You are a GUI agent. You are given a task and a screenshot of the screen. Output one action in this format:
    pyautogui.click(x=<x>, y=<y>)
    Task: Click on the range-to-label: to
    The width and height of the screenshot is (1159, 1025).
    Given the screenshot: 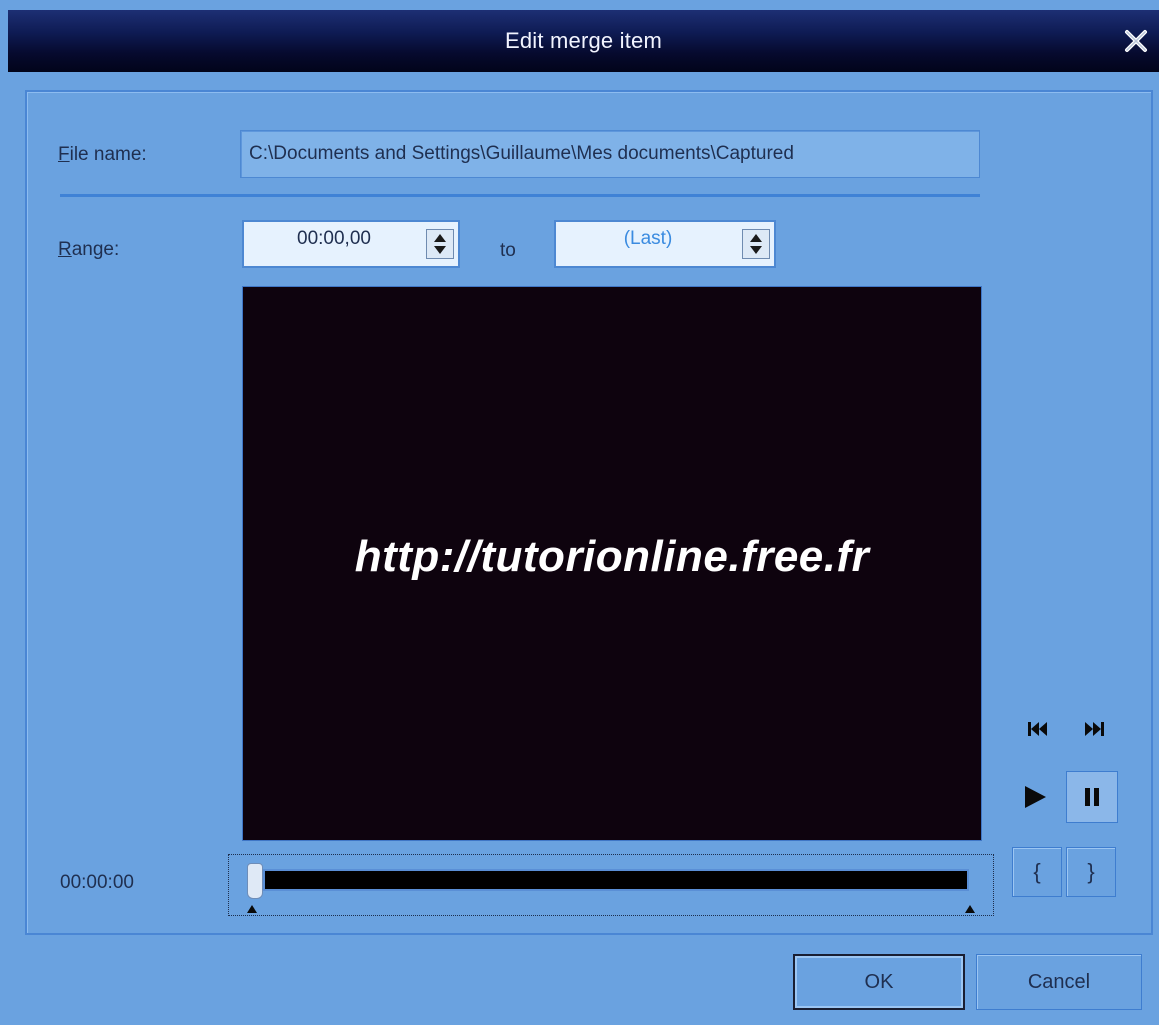 What is the action you would take?
    pyautogui.click(x=508, y=250)
    